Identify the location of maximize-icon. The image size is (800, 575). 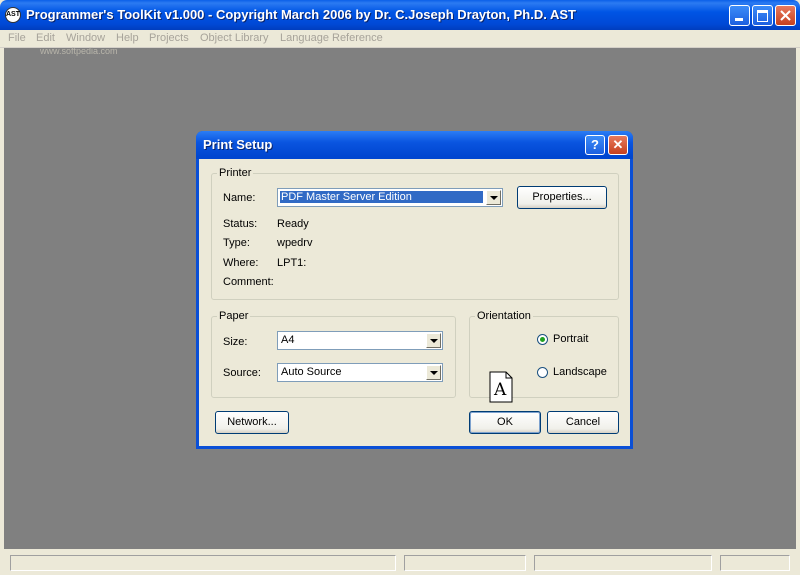
(762, 16).